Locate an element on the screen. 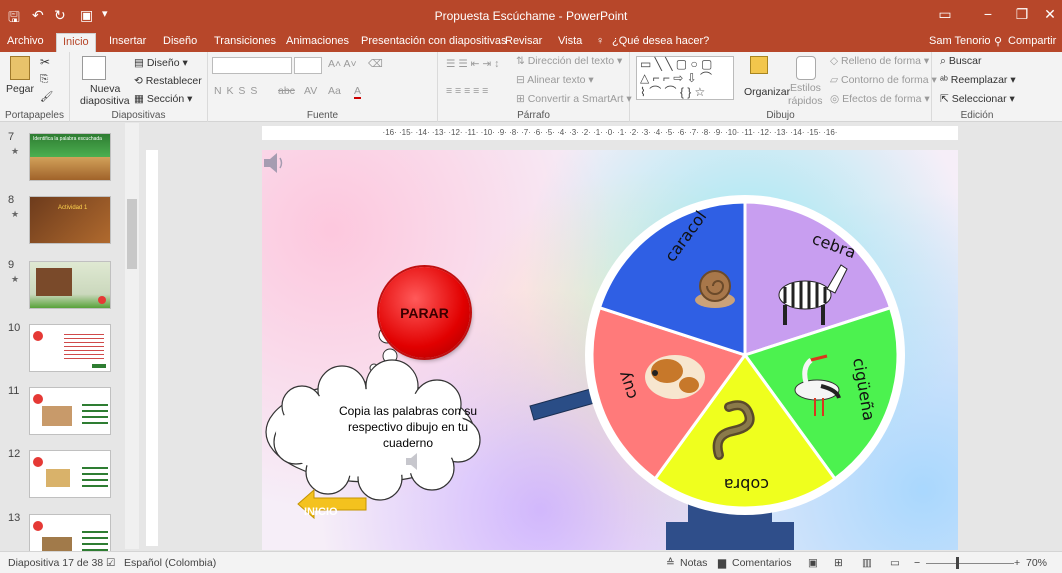 Image resolution: width=1062 pixels, height=573 pixels. shape-fill-label: Relleno de forma is located at coordinates (881, 61).